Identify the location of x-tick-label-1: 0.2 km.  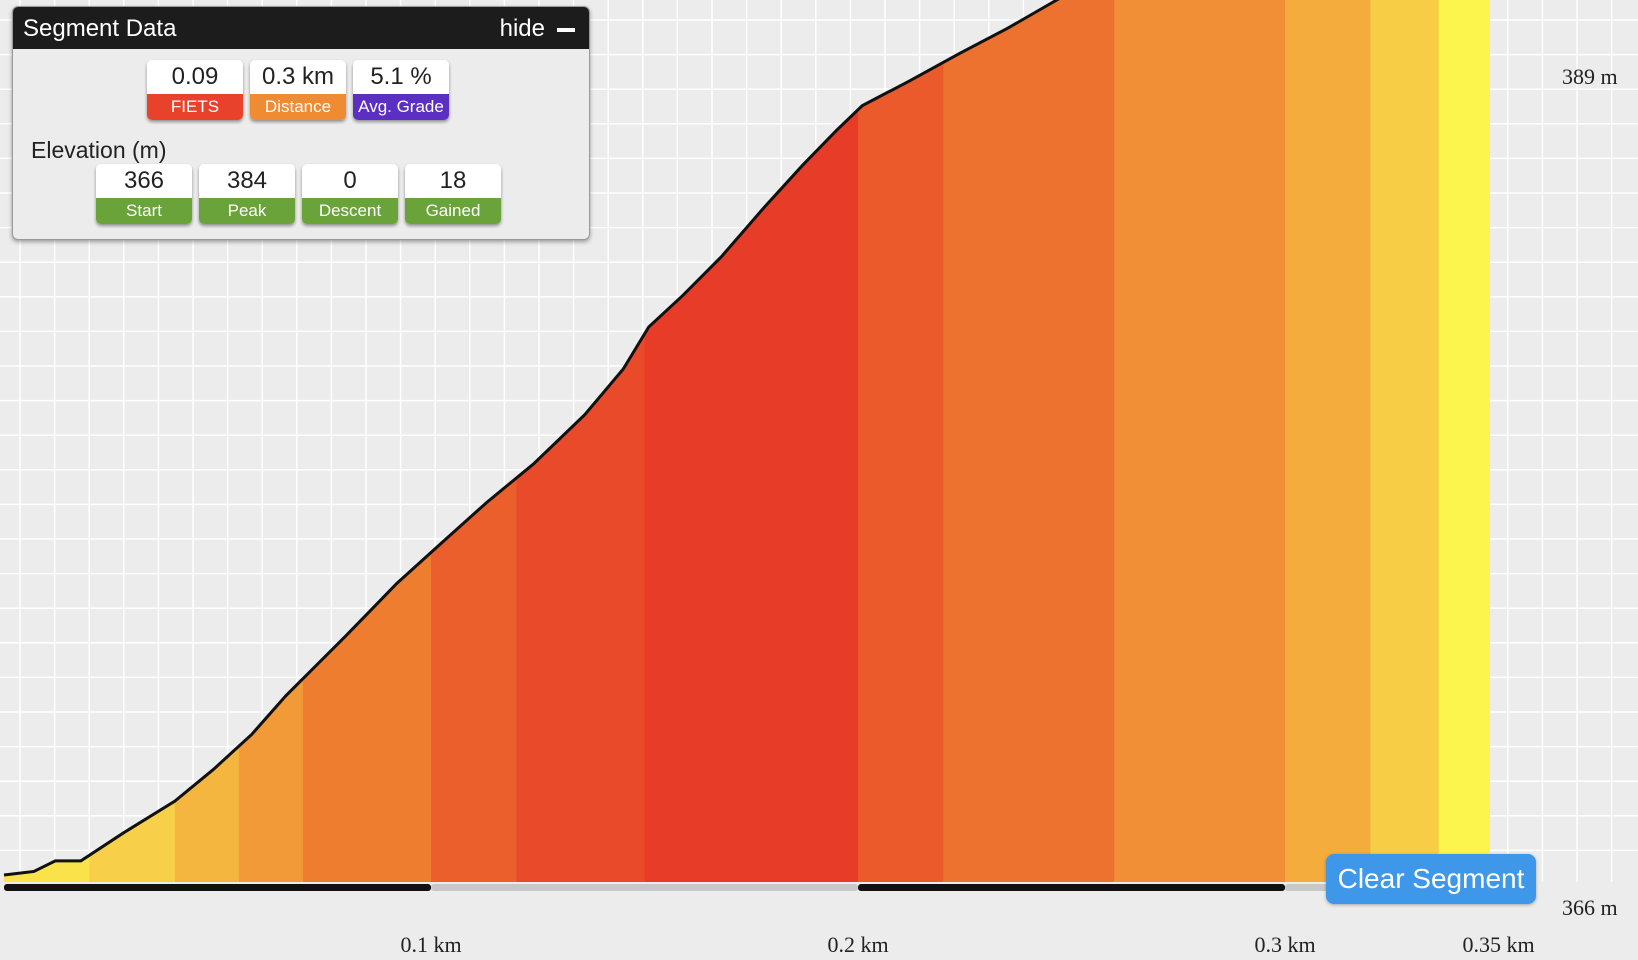
(857, 944).